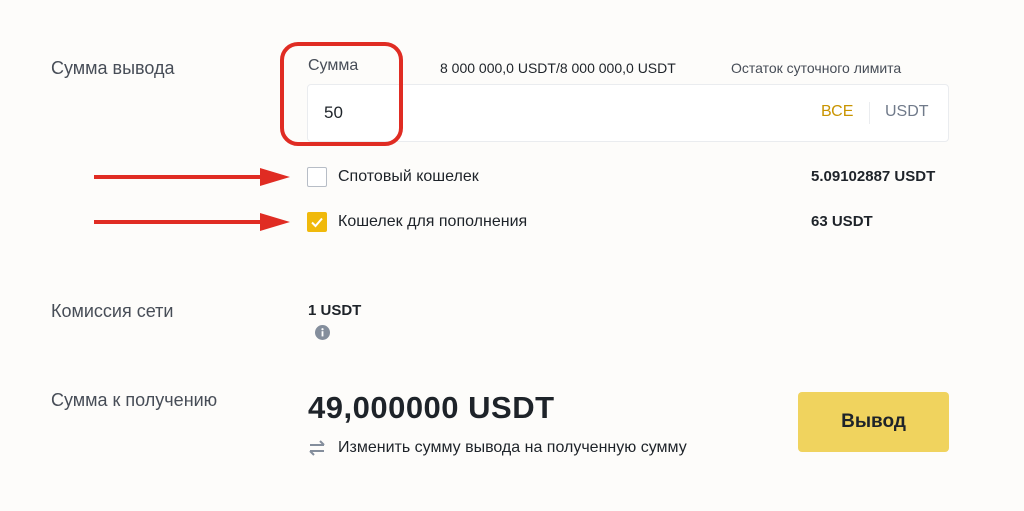 Image resolution: width=1024 pixels, height=511 pixels. What do you see at coordinates (431, 407) in the screenshot?
I see `receive-amount-value: 49,000000 USDT` at bounding box center [431, 407].